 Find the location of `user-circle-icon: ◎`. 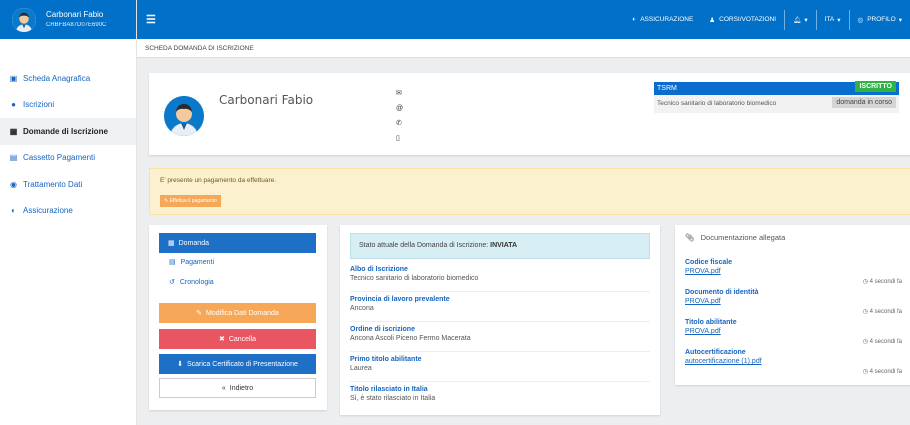

user-circle-icon: ◎ is located at coordinates (860, 20).